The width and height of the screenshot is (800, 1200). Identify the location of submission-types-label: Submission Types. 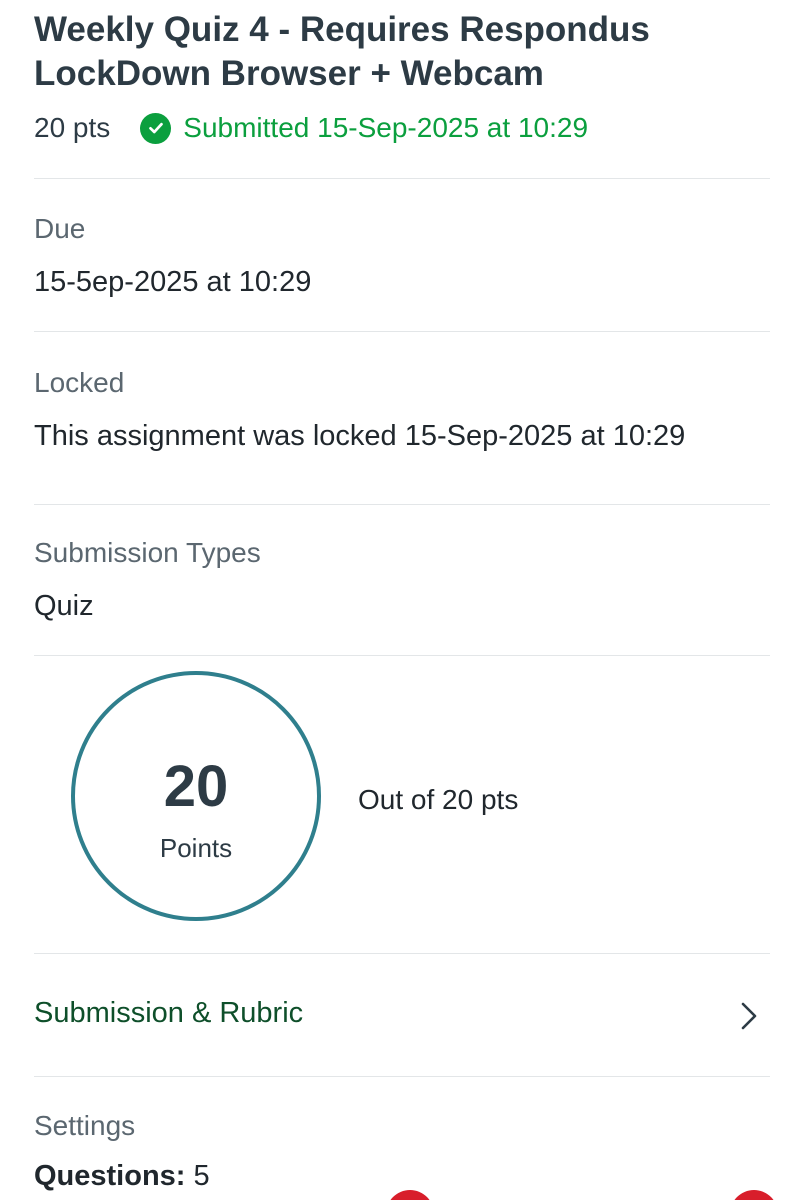
(147, 552).